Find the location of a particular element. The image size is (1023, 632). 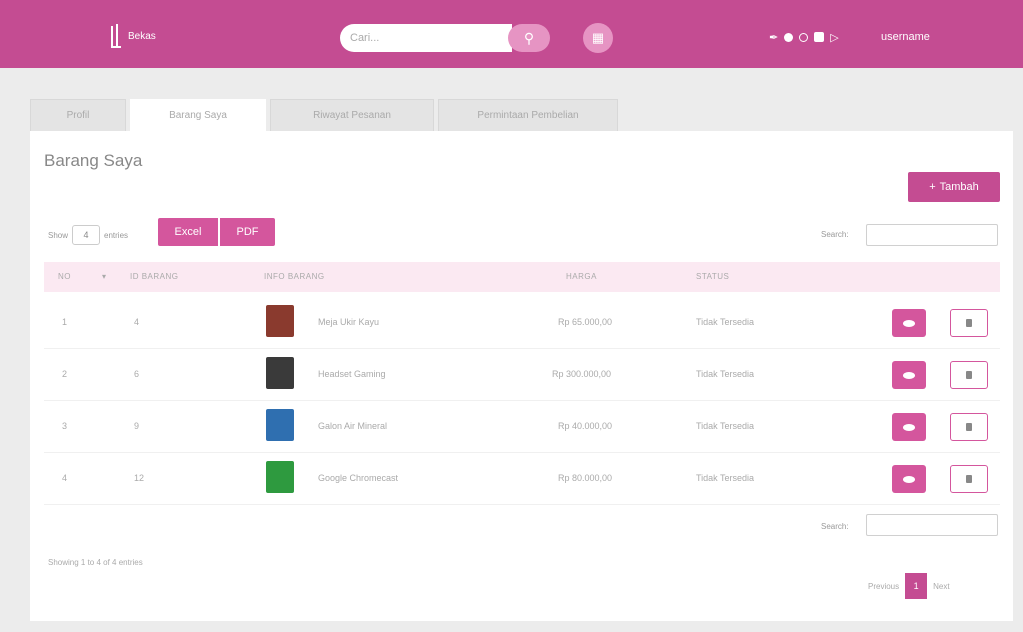

table-search-input is located at coordinates (932, 235).